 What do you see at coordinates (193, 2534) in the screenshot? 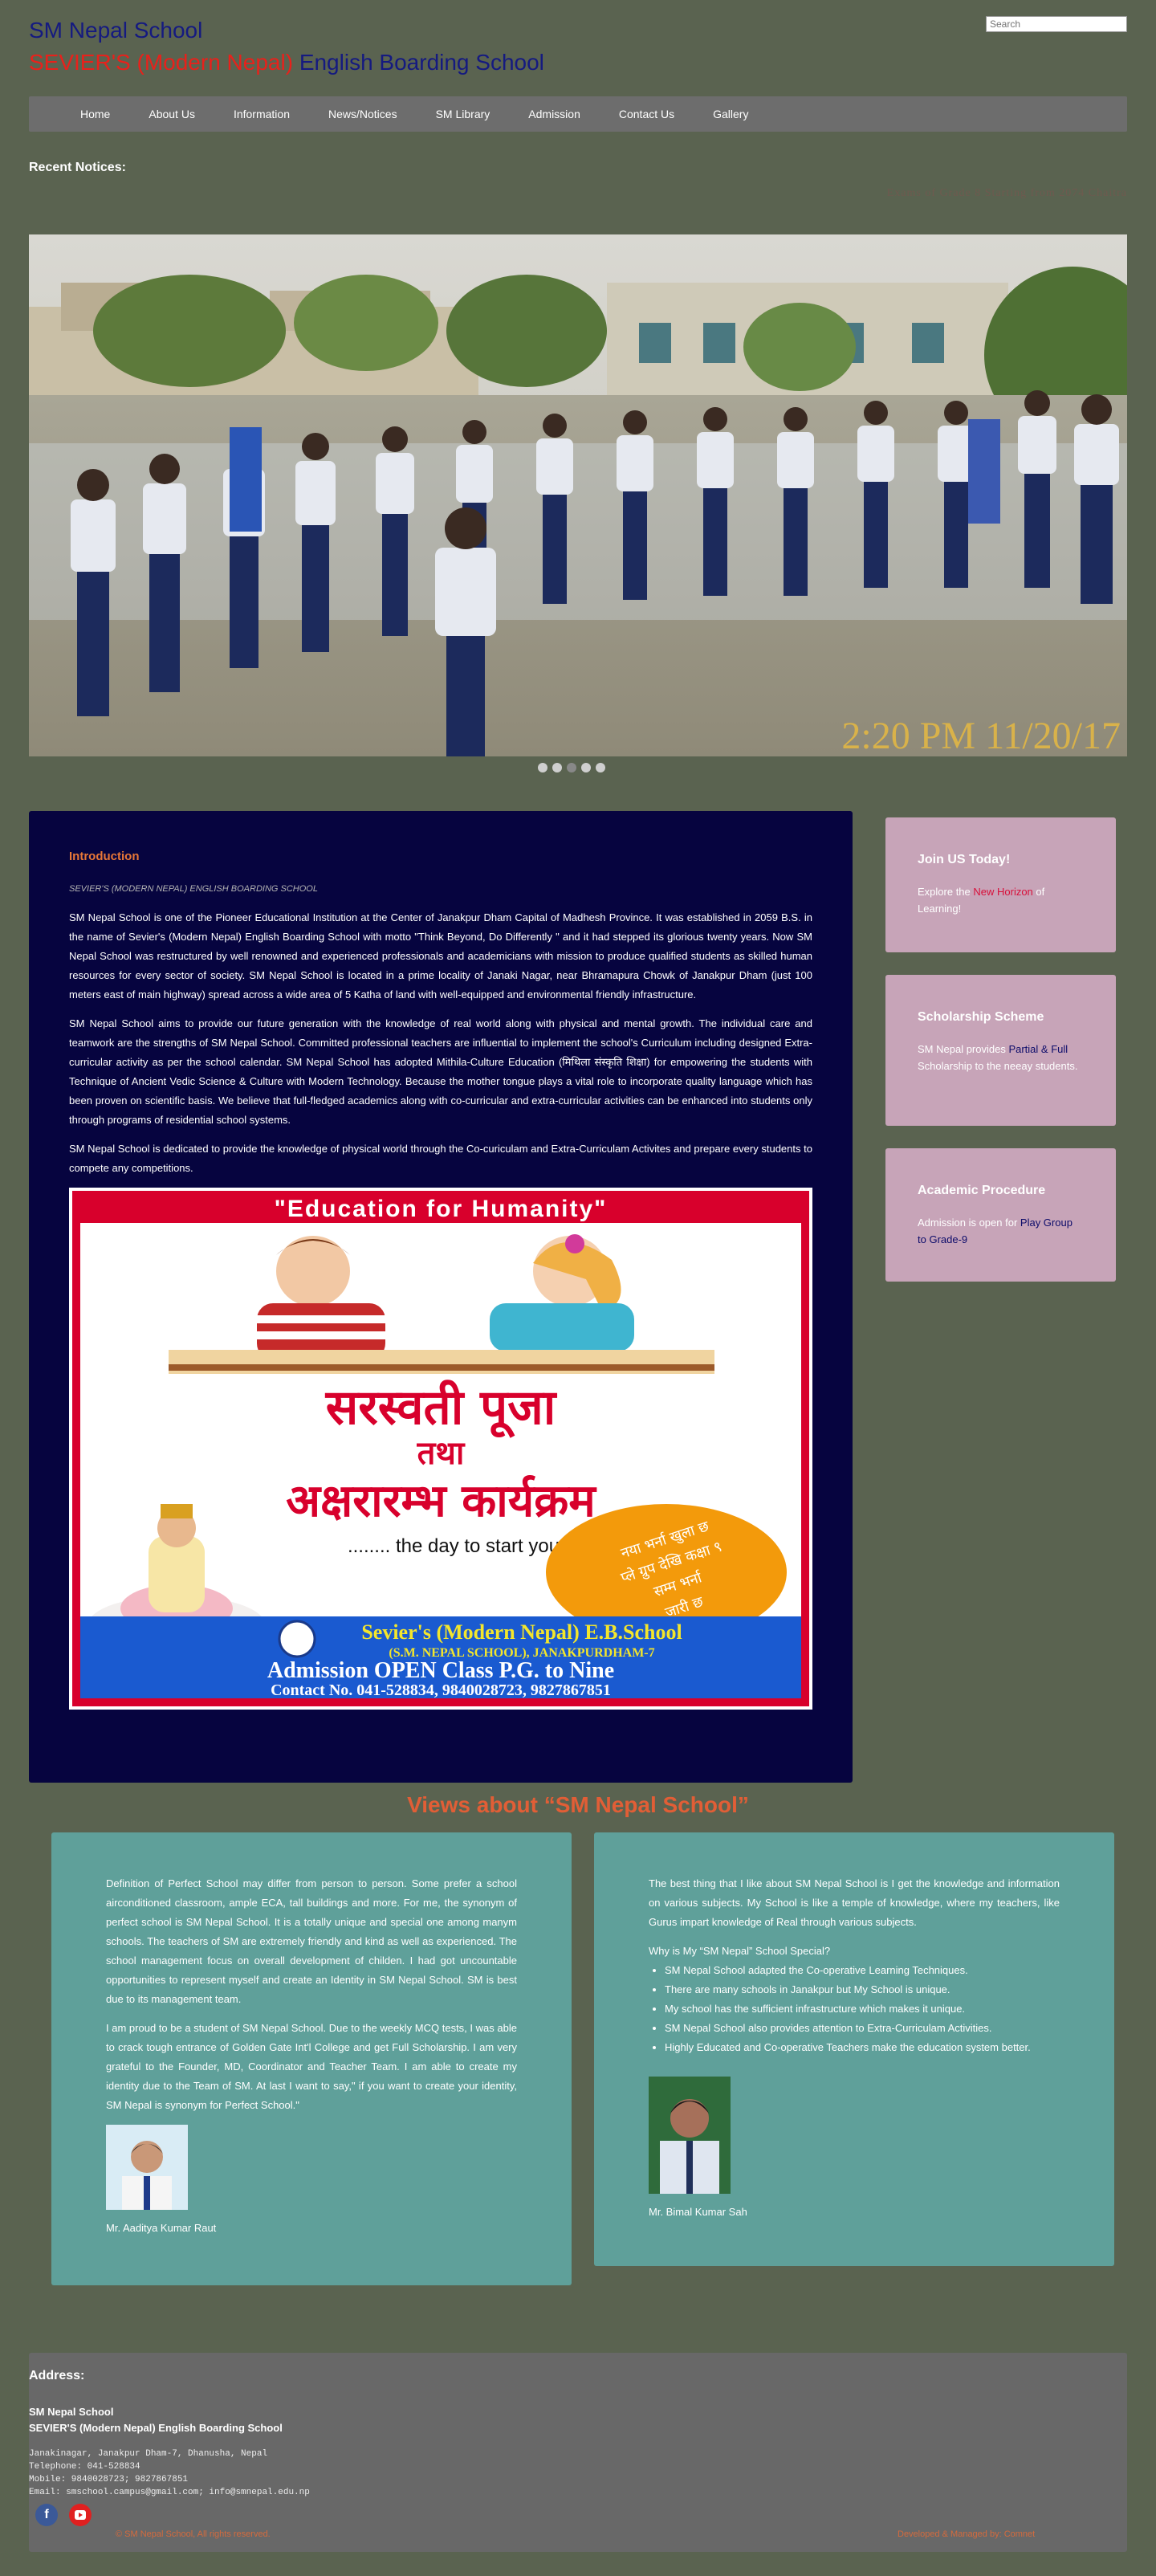
I see `copyright-text: © SM Nepal School, All rights reserved.` at bounding box center [193, 2534].